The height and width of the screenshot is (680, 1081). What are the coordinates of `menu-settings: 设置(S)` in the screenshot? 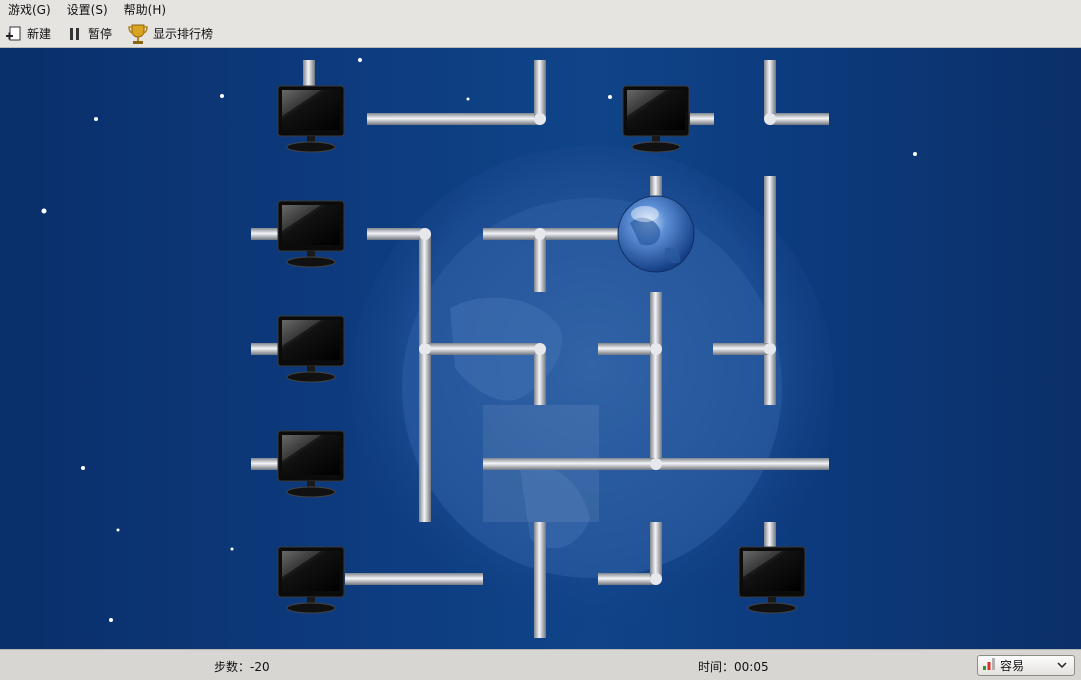 It's located at (87, 10).